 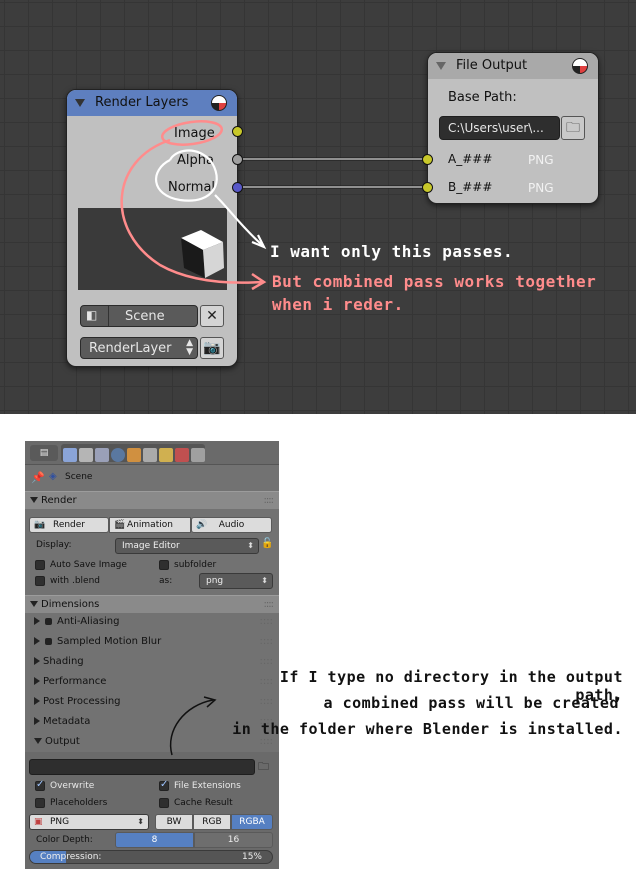 I want to click on audio-button-label: Audio, so click(x=231, y=525).